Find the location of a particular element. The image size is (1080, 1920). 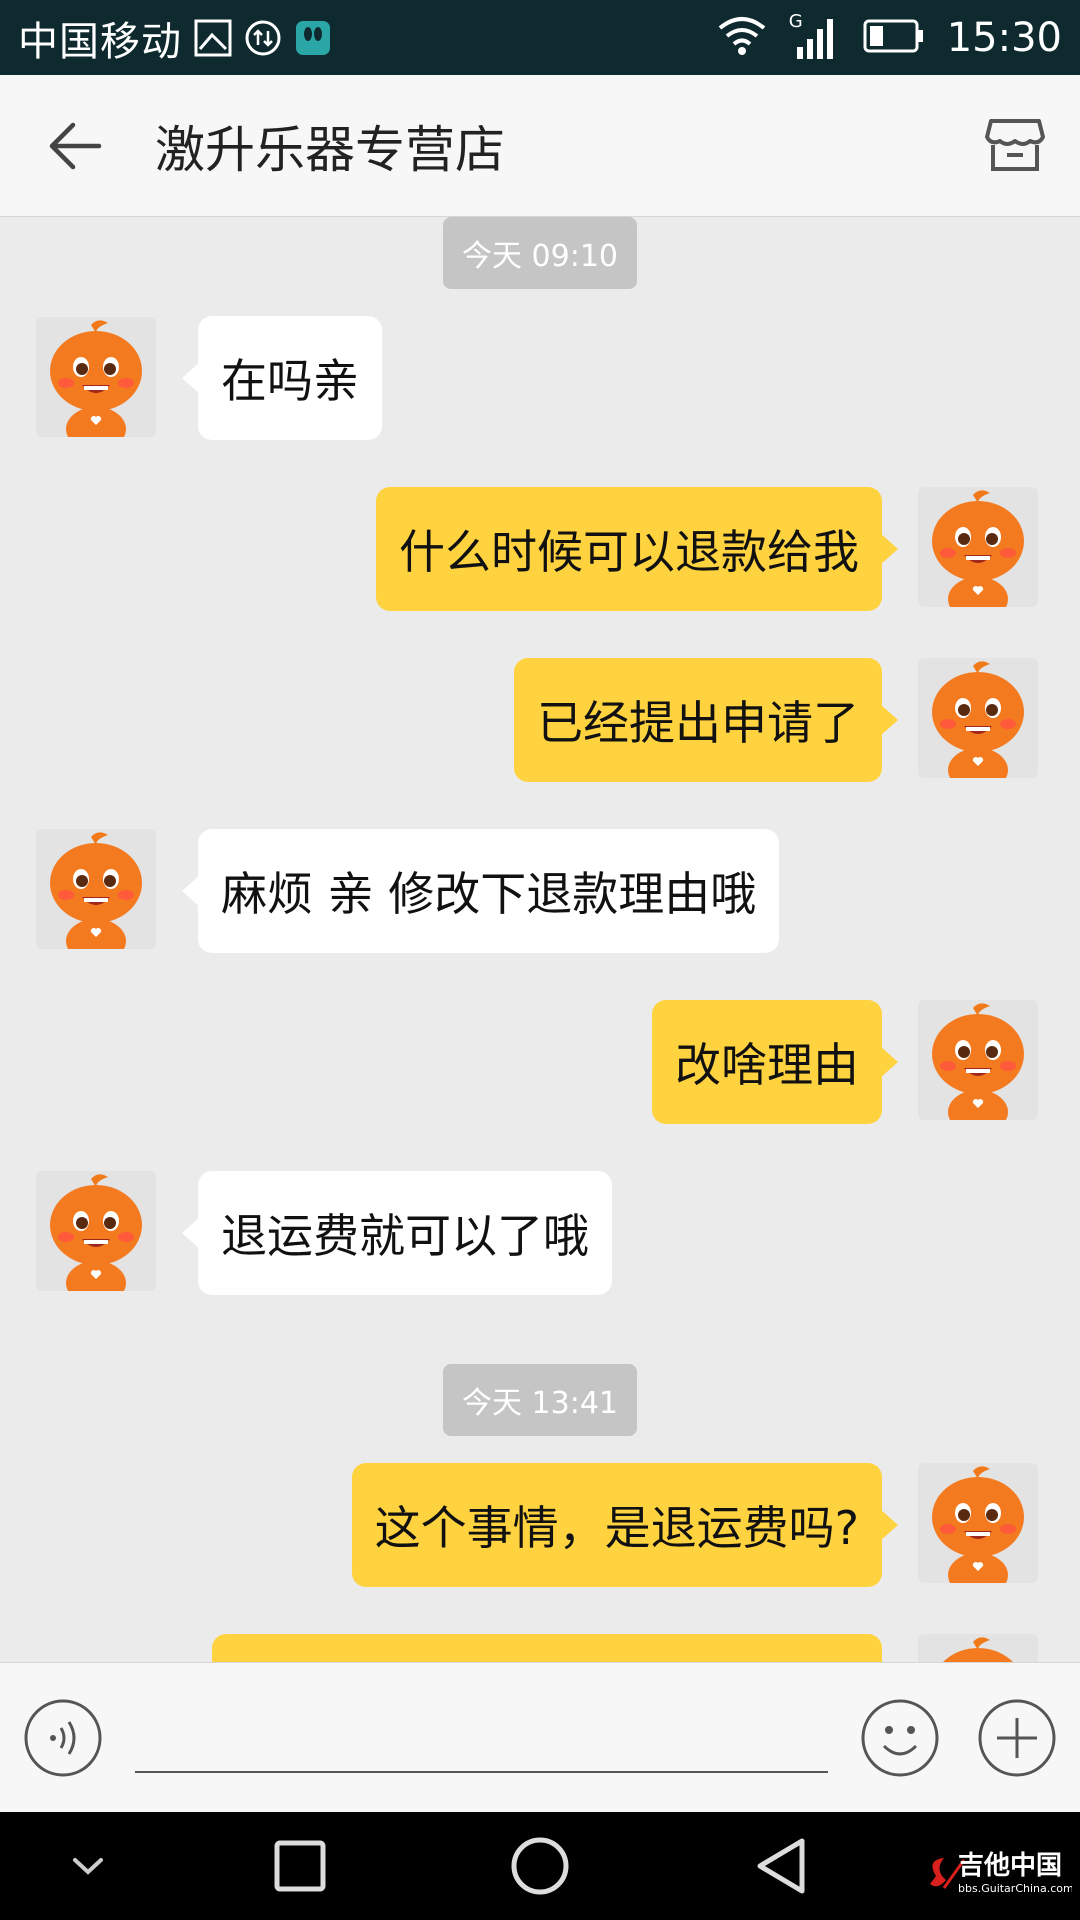

store-icon is located at coordinates (1015, 145).